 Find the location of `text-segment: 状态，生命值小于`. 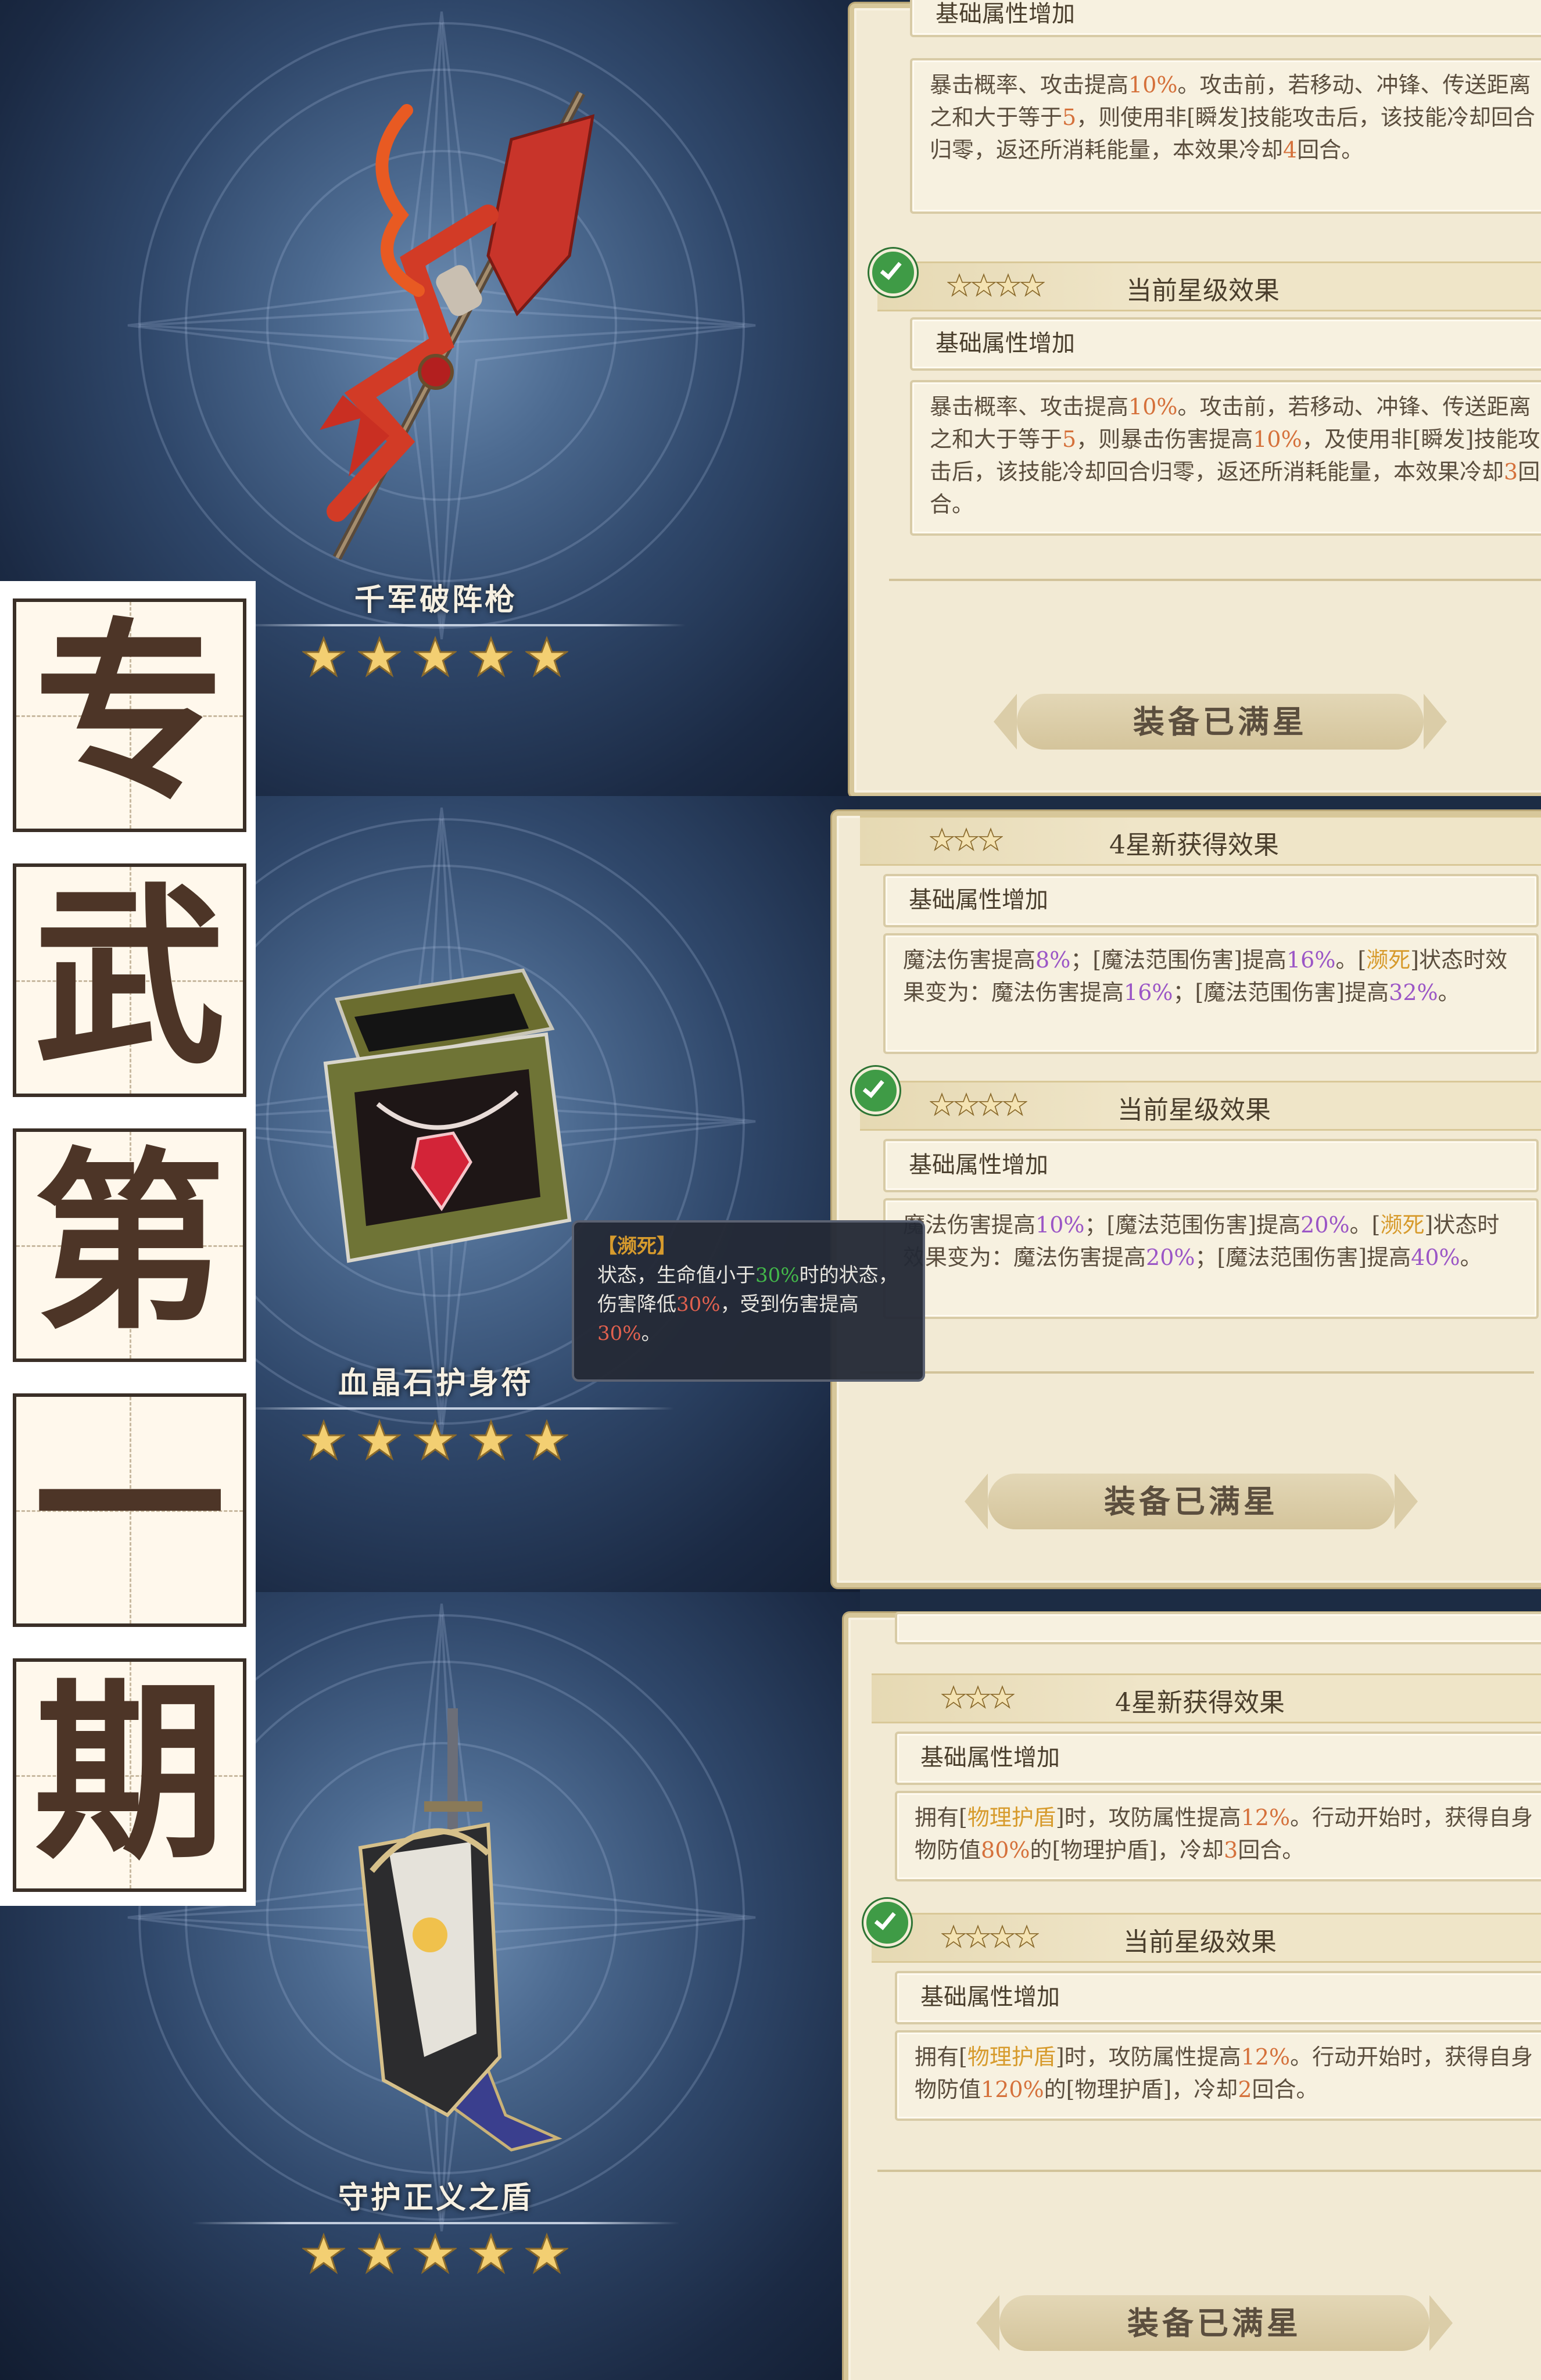

text-segment: 状态，生命值小于 is located at coordinates (676, 1275).